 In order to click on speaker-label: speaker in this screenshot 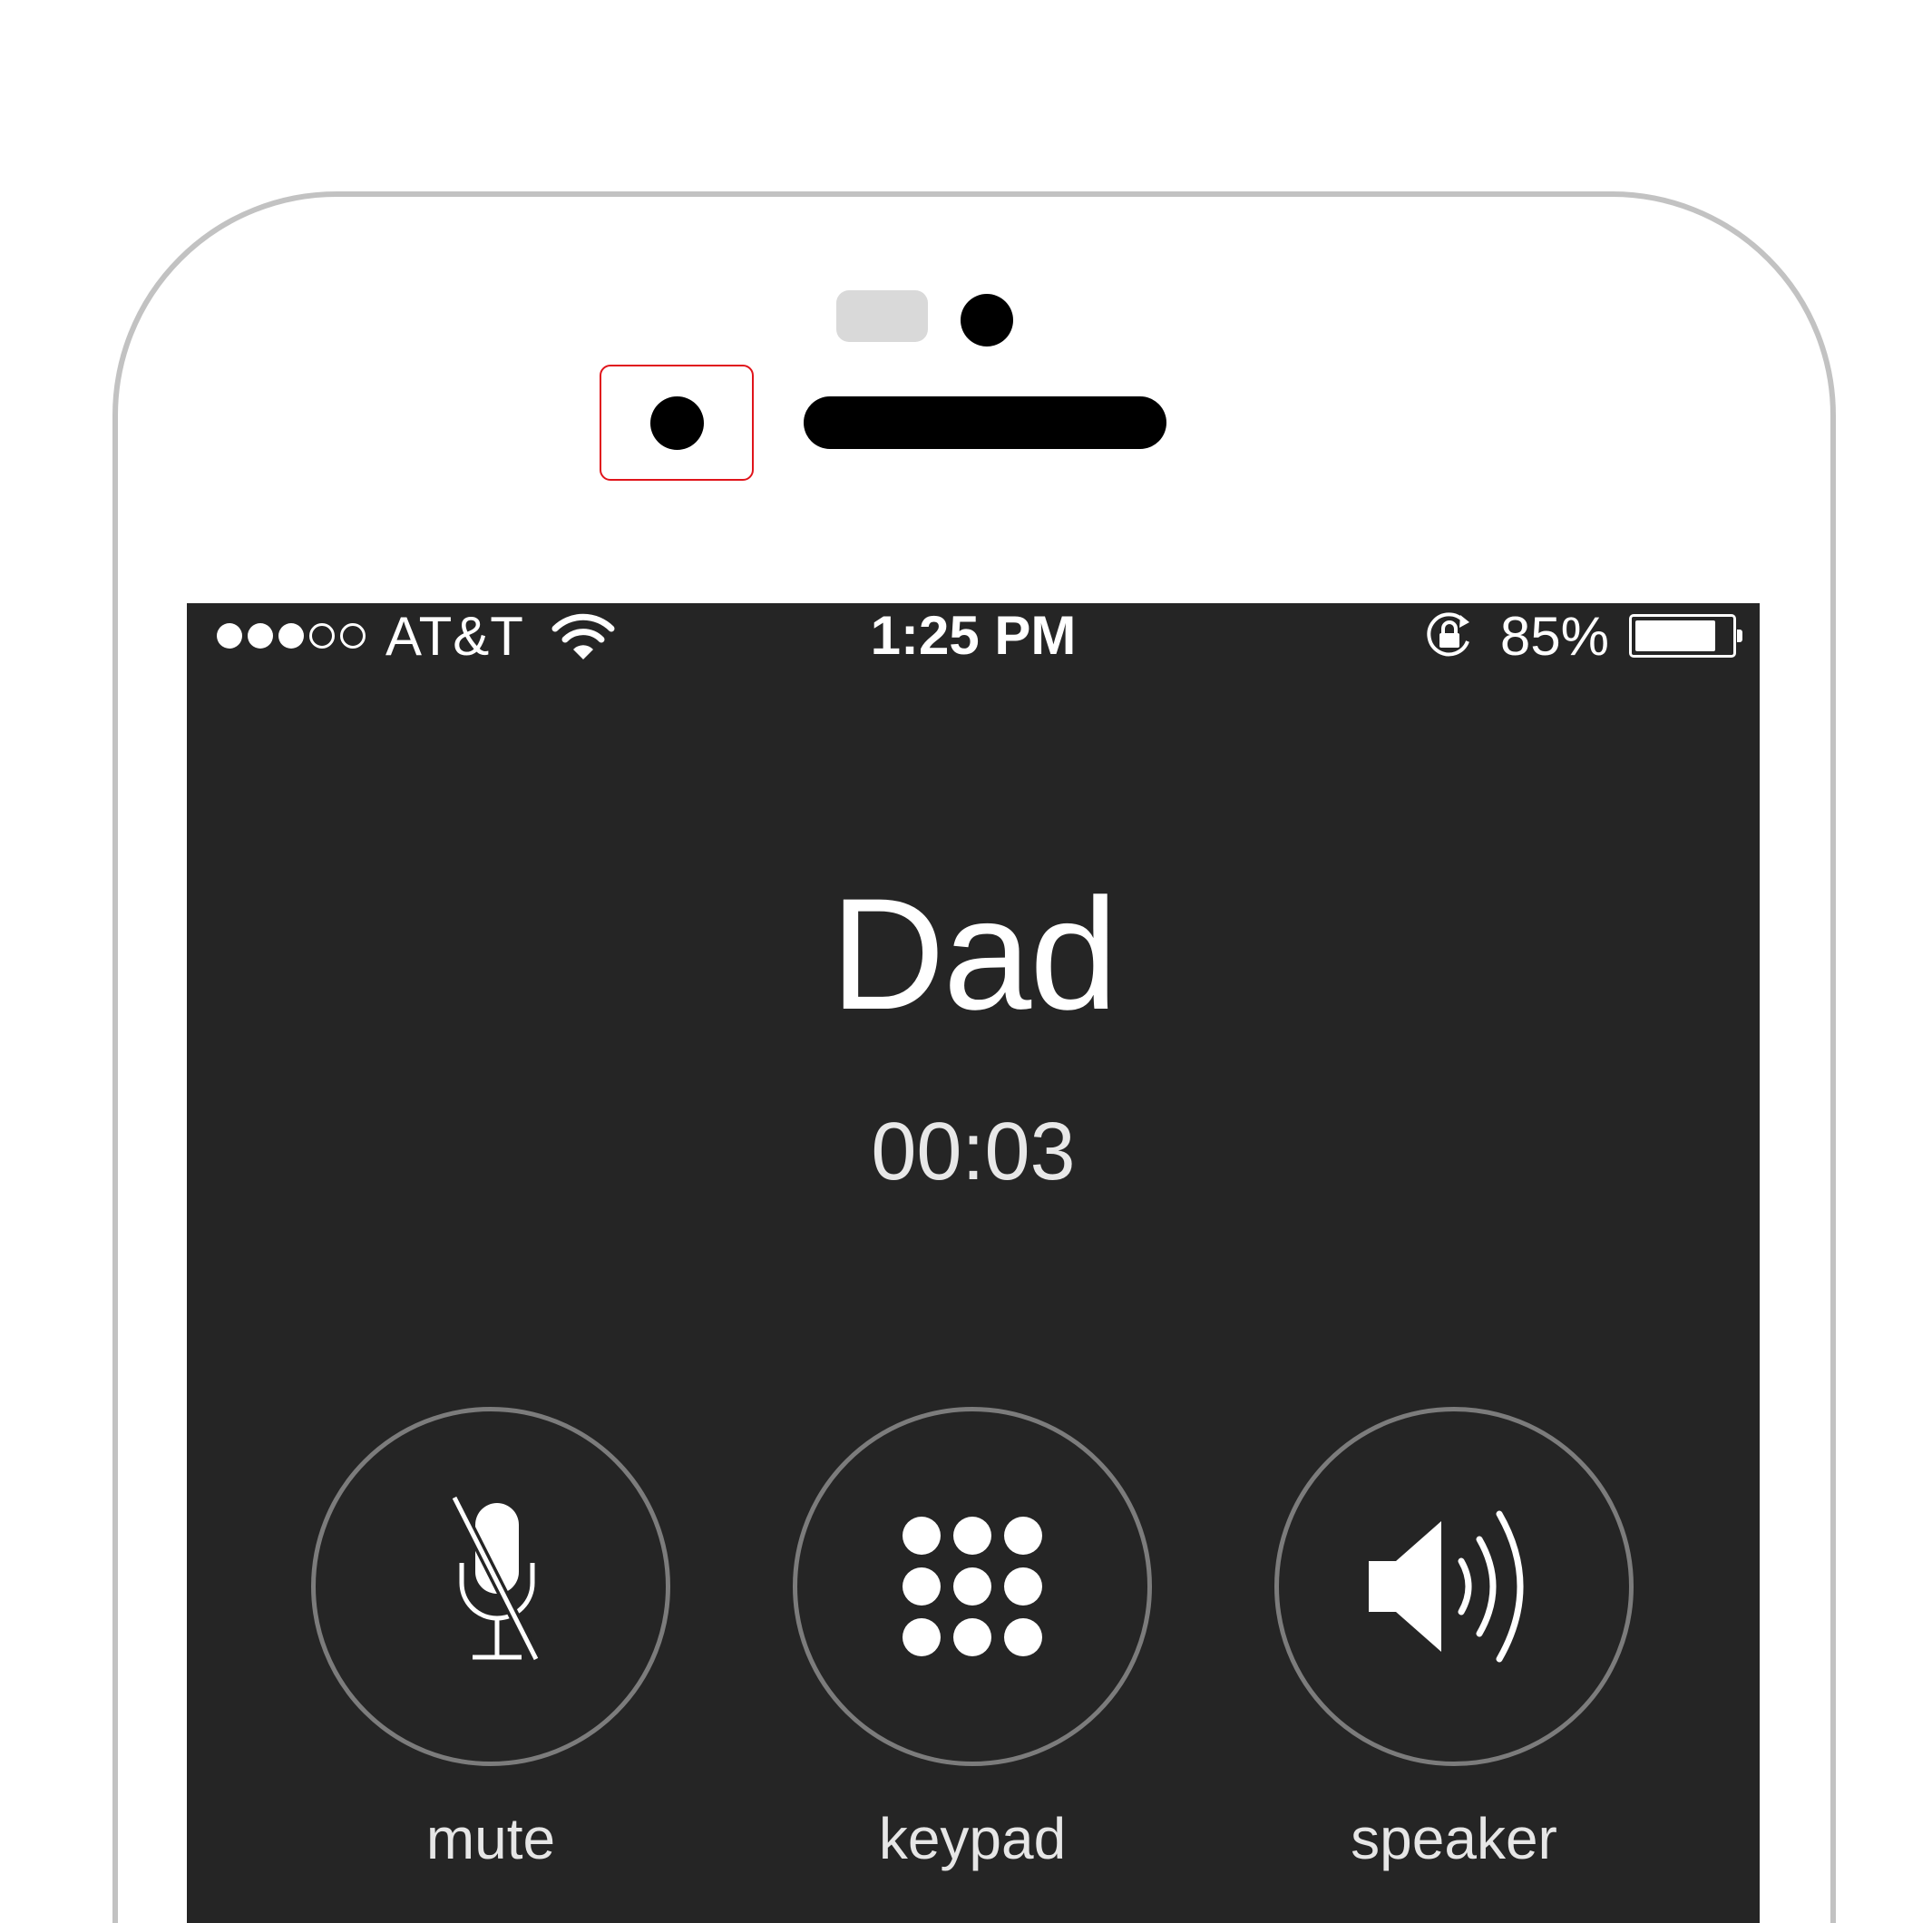, I will do `click(1454, 1838)`.